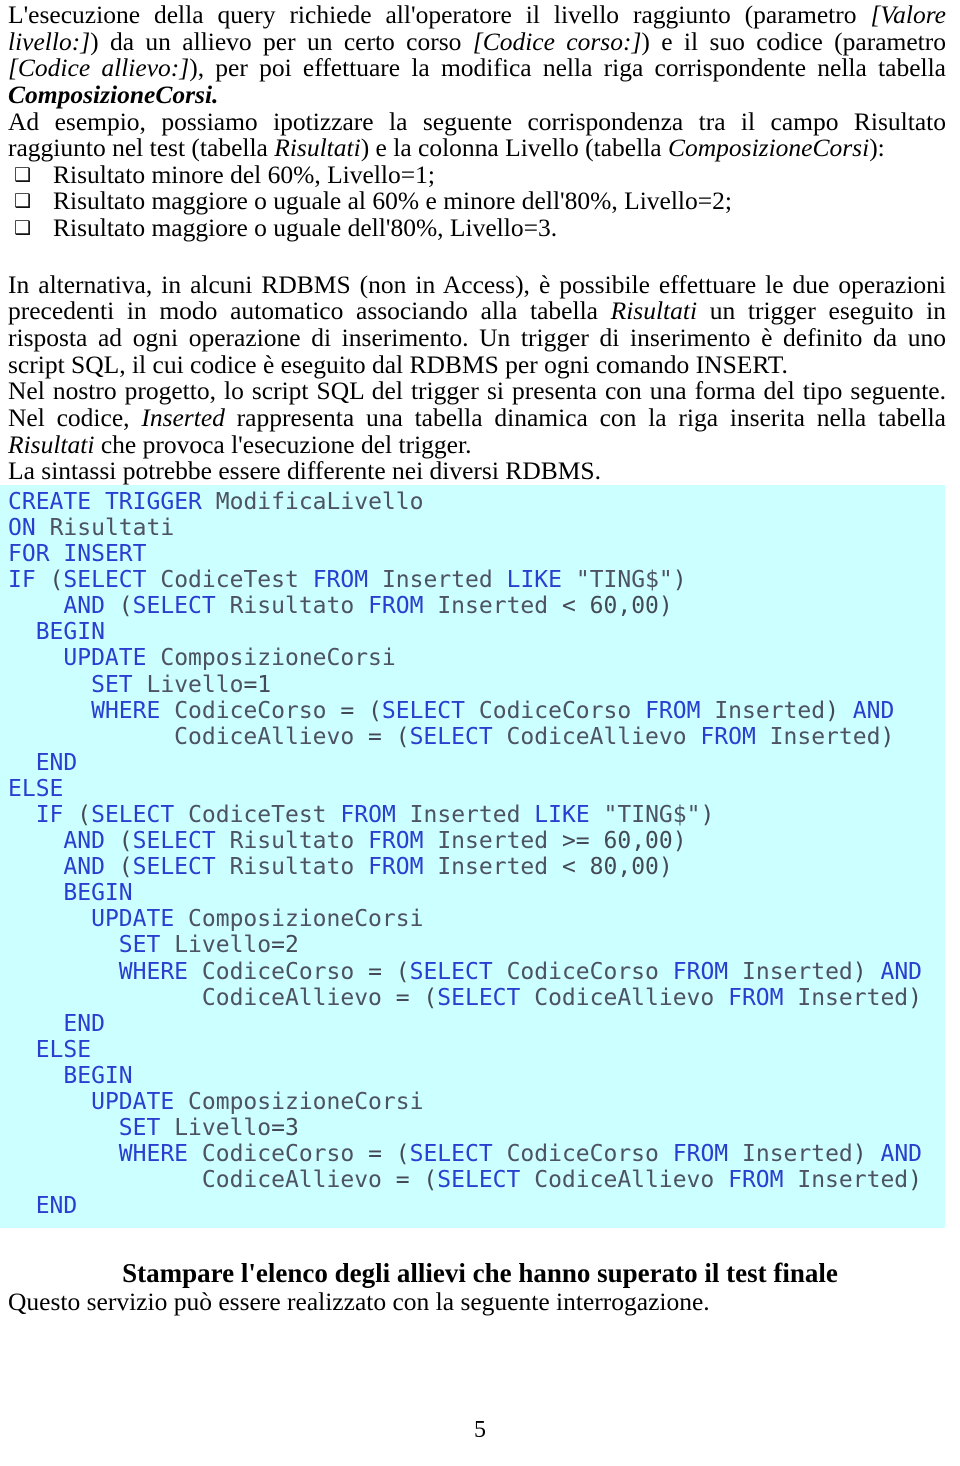 The height and width of the screenshot is (1466, 960). Describe the element at coordinates (99, 68) in the screenshot. I see `italic-param-codice-allievo: [Codice allievo:]` at that location.